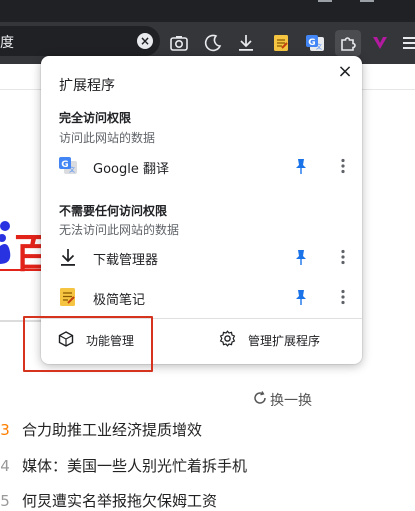 Image resolution: width=415 pixels, height=511 pixels. I want to click on extension-row-download-manager: 下载管理器, so click(201, 257).